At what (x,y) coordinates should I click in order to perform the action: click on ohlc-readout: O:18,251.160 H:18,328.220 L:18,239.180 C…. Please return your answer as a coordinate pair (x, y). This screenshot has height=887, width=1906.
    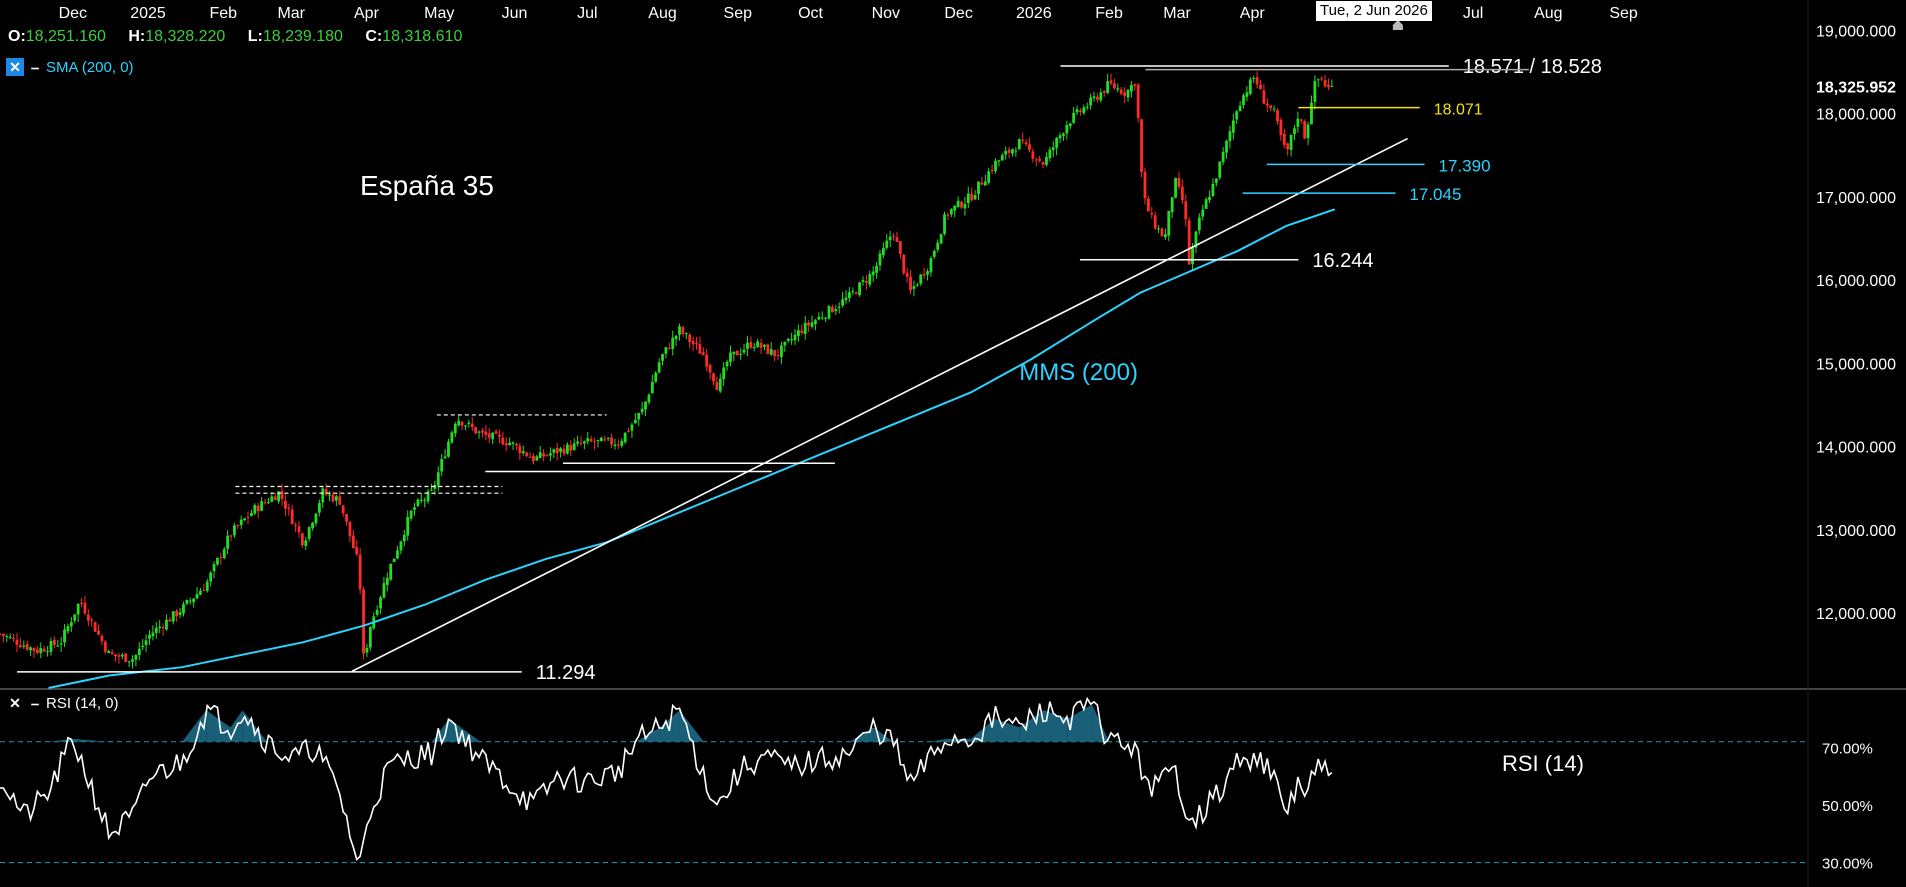
    Looking at the image, I should click on (244, 37).